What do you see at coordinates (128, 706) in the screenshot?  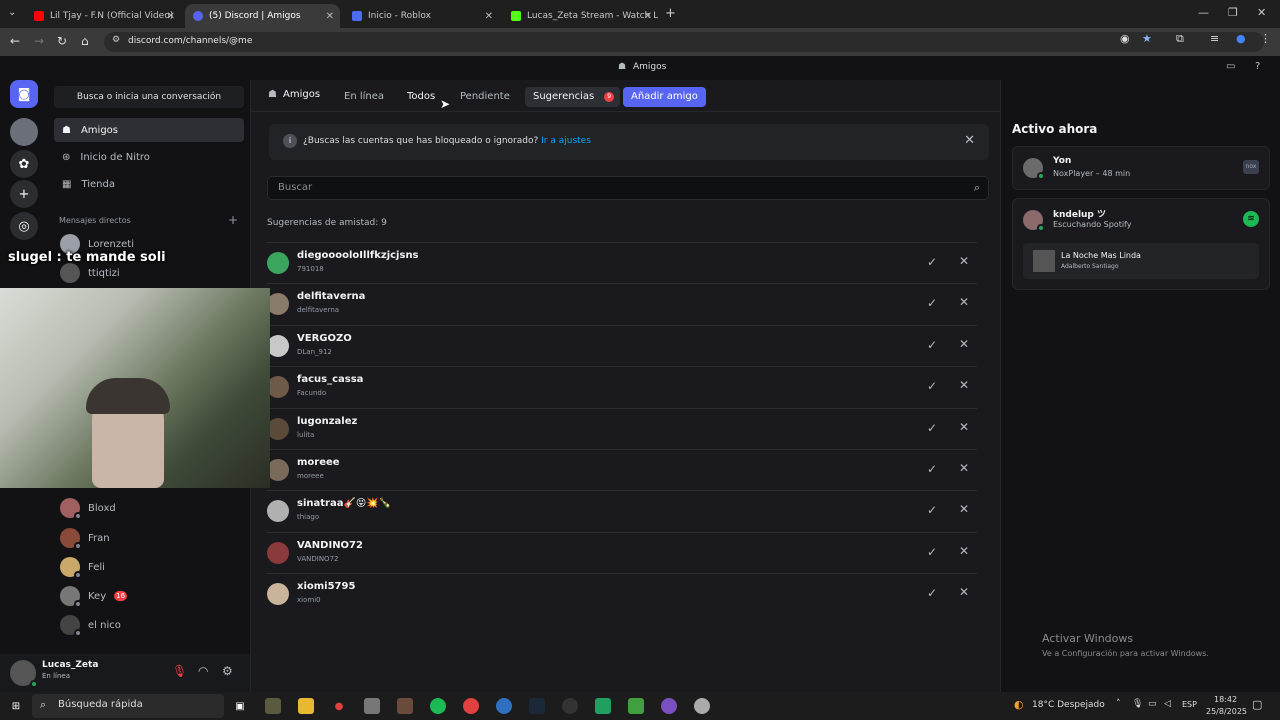 I see `taskbar-search: ⌕ Búsqueda rápida` at bounding box center [128, 706].